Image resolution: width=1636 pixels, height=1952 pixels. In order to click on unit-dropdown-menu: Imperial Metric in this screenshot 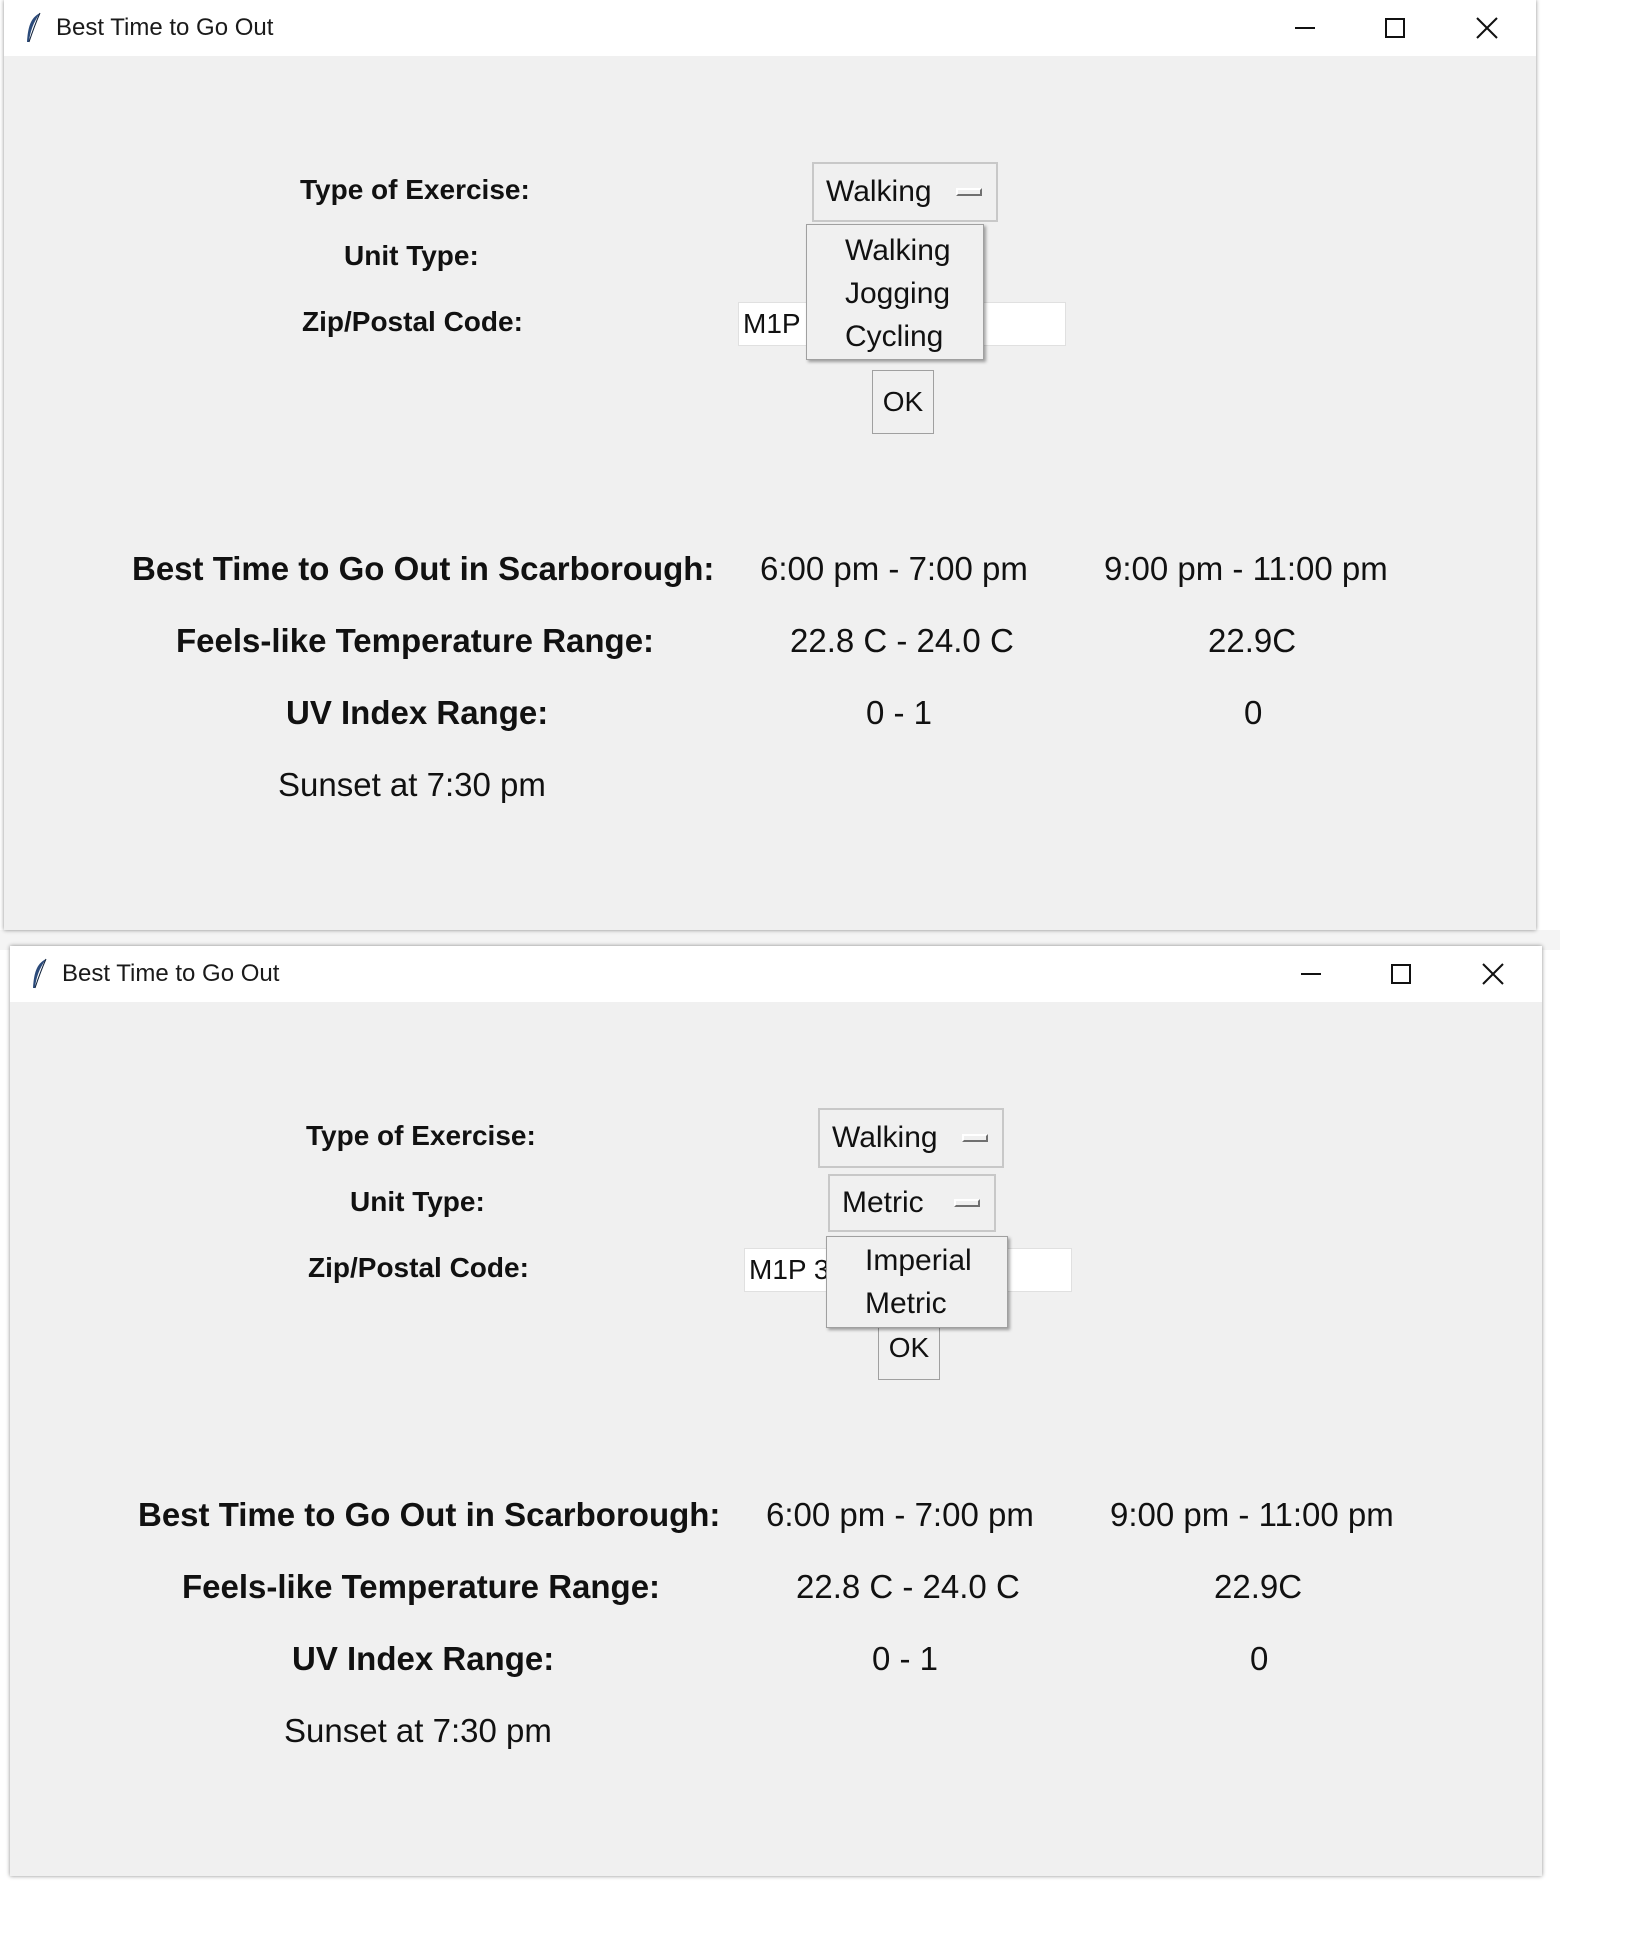, I will do `click(917, 1282)`.